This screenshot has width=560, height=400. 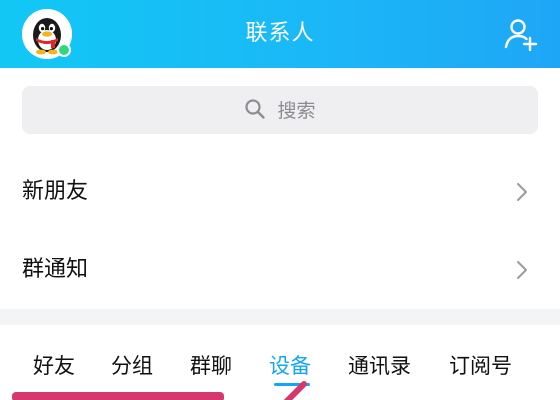 I want to click on add-contact-icon, so click(x=521, y=35).